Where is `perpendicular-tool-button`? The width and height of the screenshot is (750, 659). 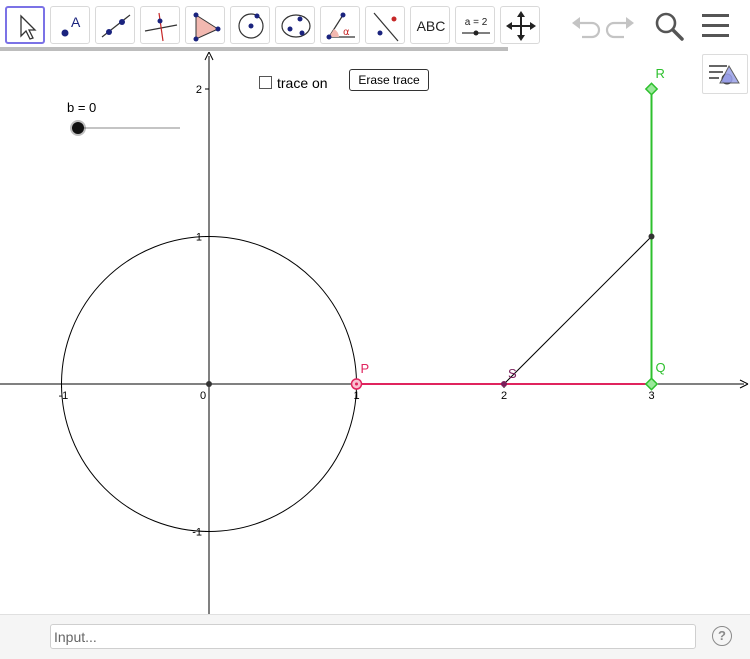 perpendicular-tool-button is located at coordinates (160, 25).